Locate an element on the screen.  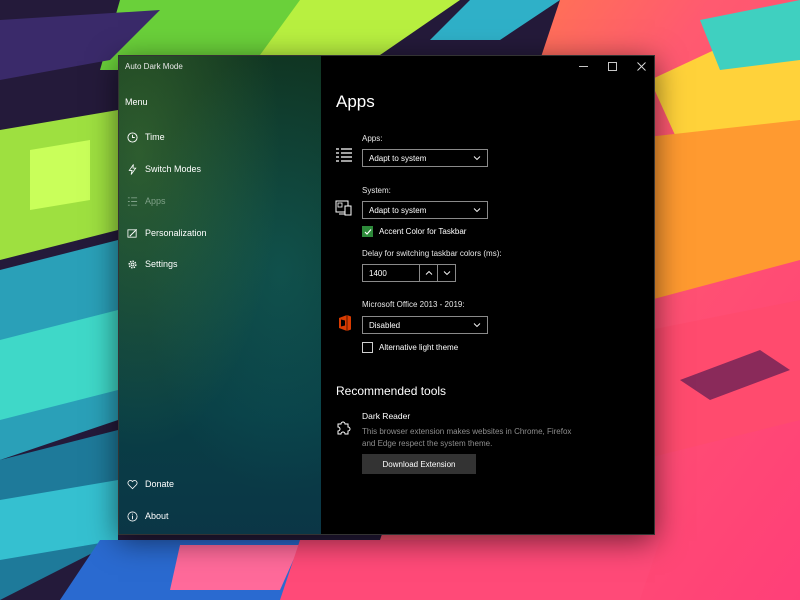
sidebar-item-switch-modes: Switch Modes is located at coordinates (220, 169).